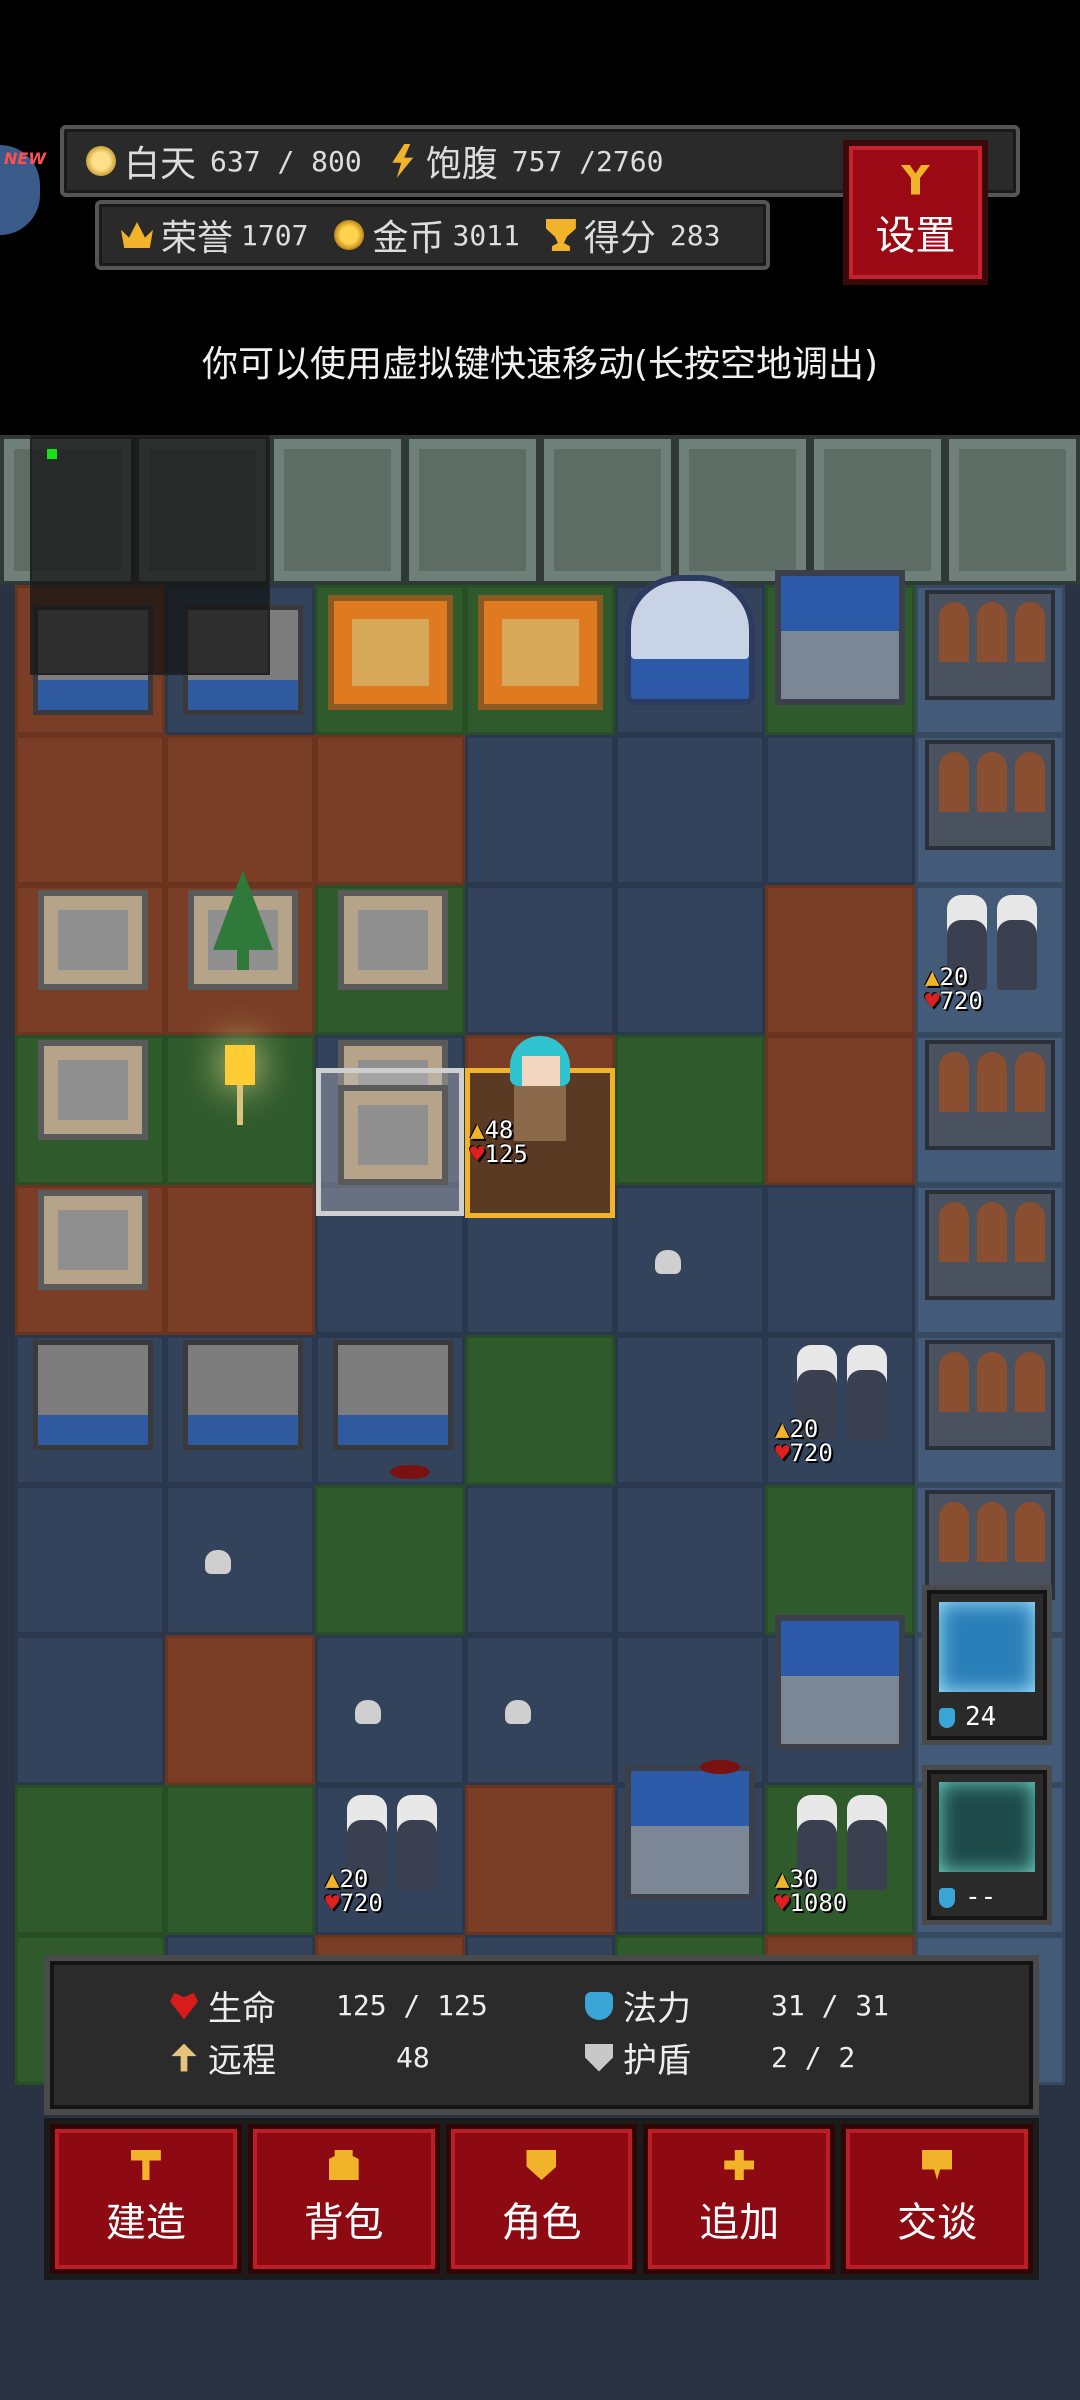  I want to click on plus-icon, so click(739, 2165).